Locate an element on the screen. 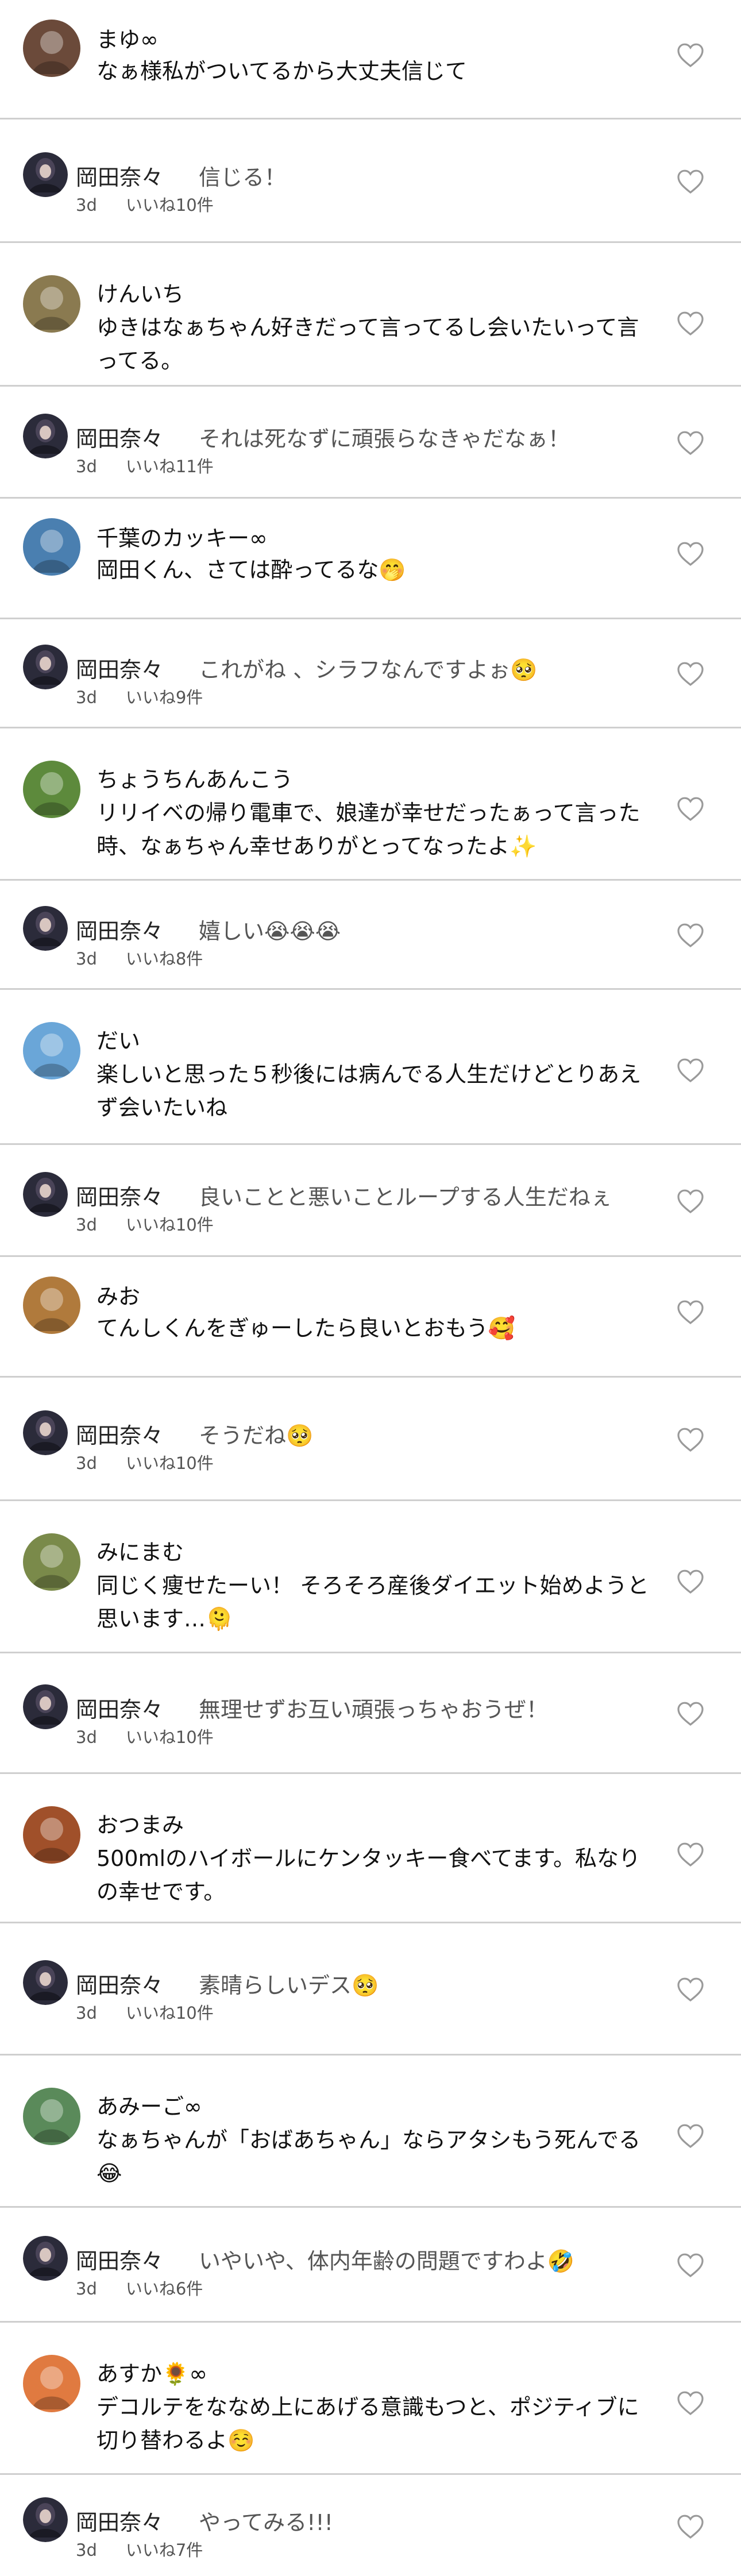 The width and height of the screenshot is (741, 2576). reply-like-count: いいね9件 is located at coordinates (164, 698).